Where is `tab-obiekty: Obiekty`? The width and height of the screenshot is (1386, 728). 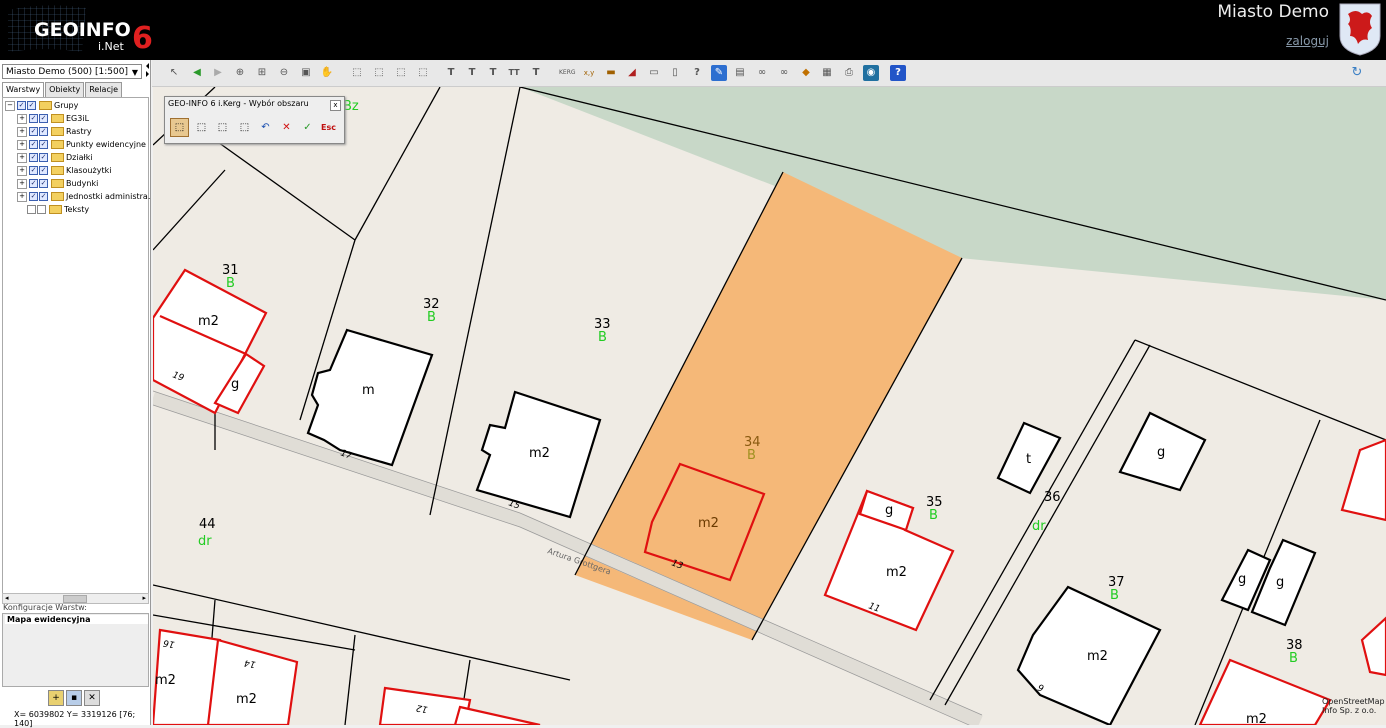
tab-obiekty: Obiekty is located at coordinates (65, 90).